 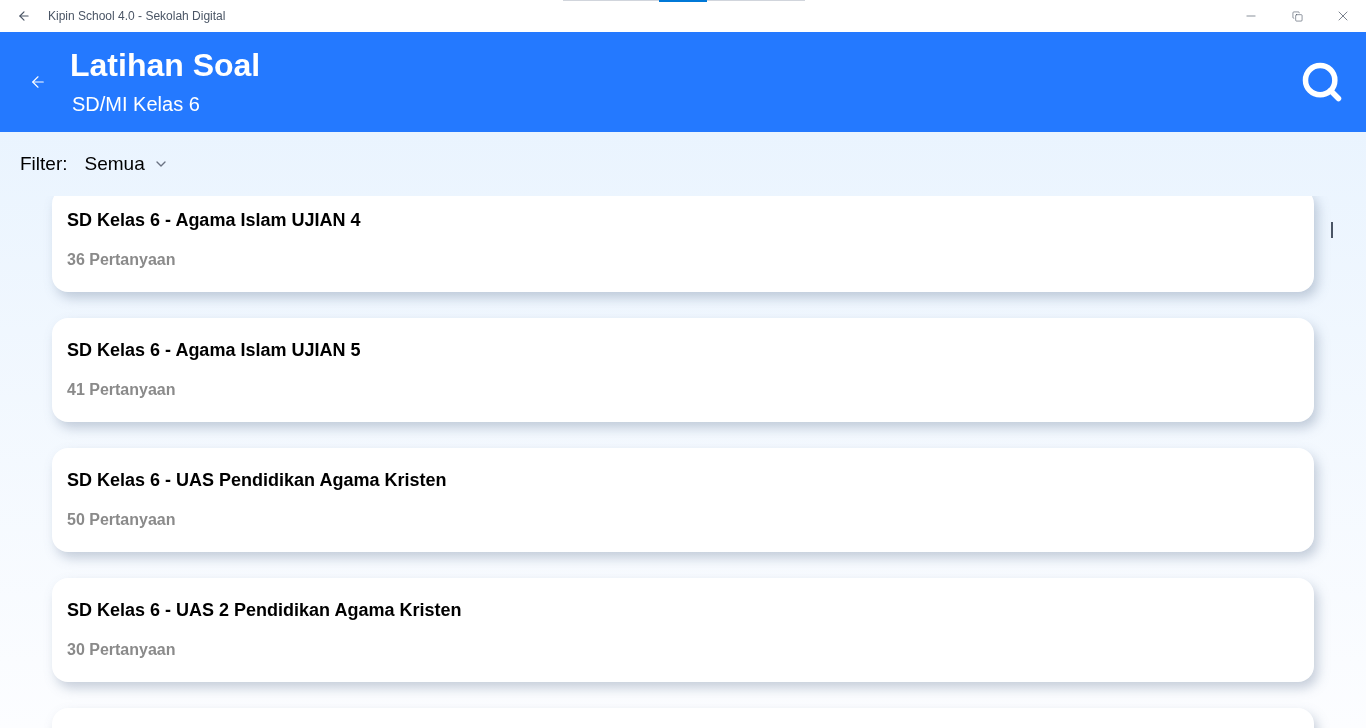 I want to click on quiz-title: SD Kelas 6 - Agama Islam UJIAN 5, so click(x=214, y=350).